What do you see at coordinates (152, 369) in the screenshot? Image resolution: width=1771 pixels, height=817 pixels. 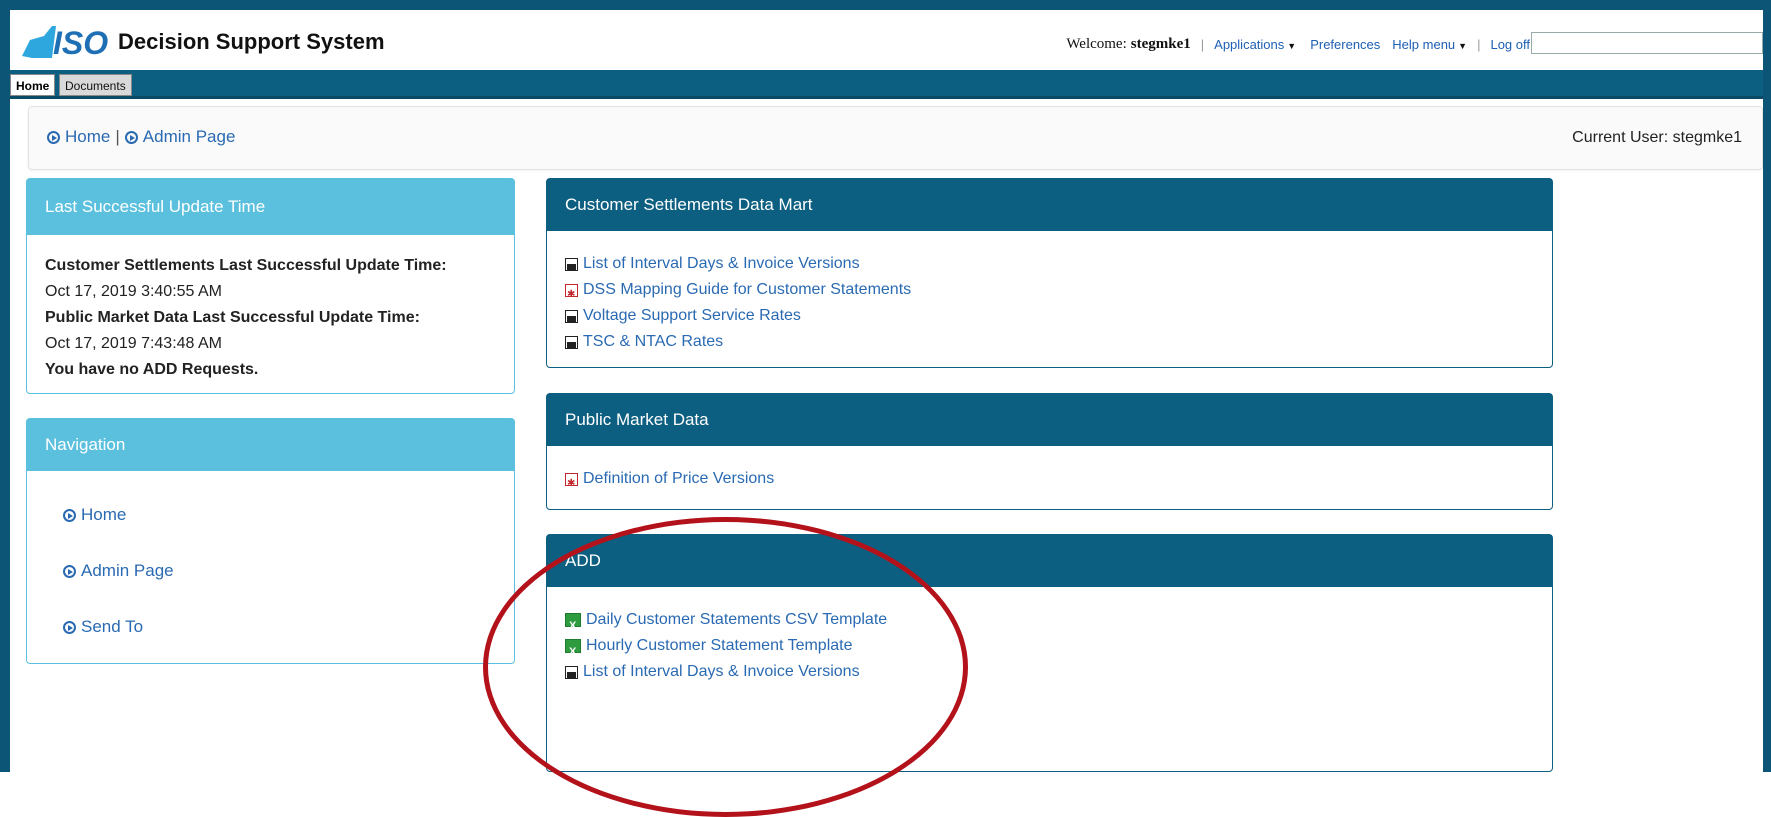 I see `add-requests-status: You have no ADD Requests.` at bounding box center [152, 369].